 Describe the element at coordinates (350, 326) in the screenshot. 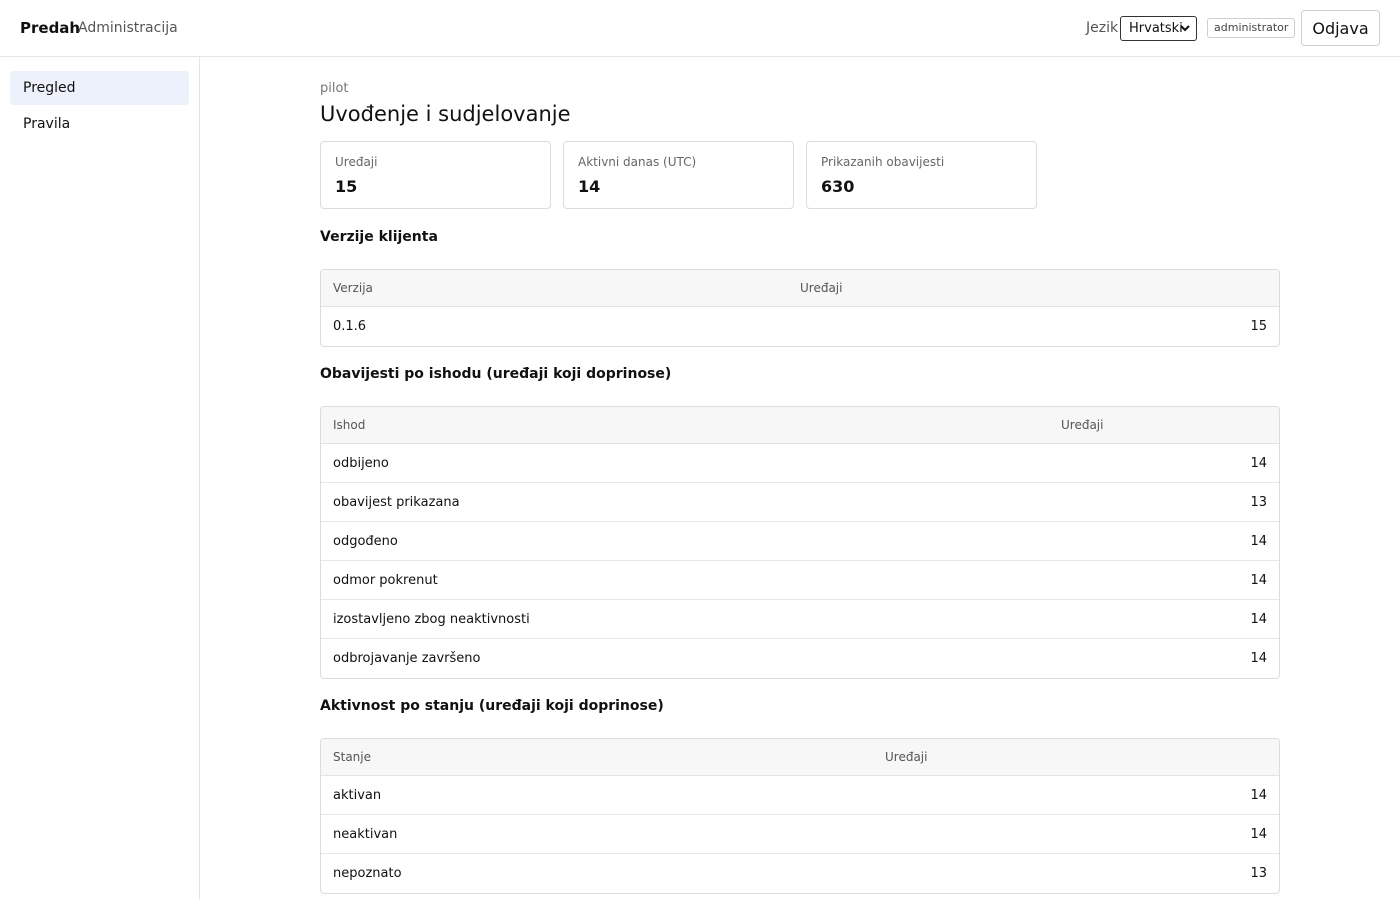

I see `cell-version: 0.1.6` at that location.